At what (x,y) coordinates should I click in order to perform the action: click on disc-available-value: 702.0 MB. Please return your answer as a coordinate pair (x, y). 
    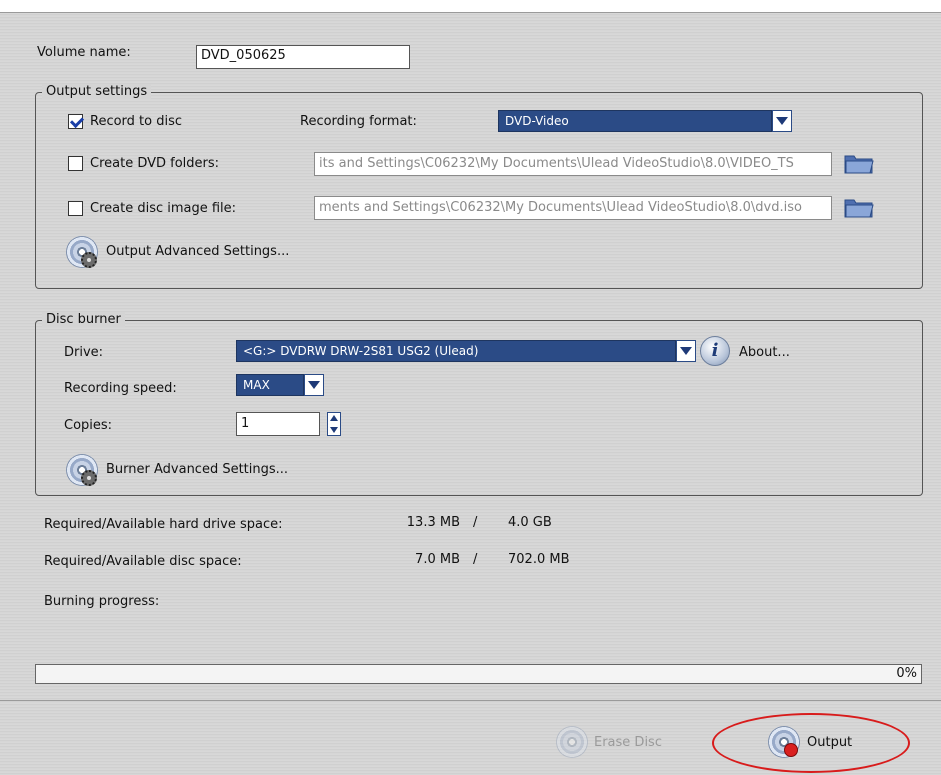
    Looking at the image, I should click on (539, 559).